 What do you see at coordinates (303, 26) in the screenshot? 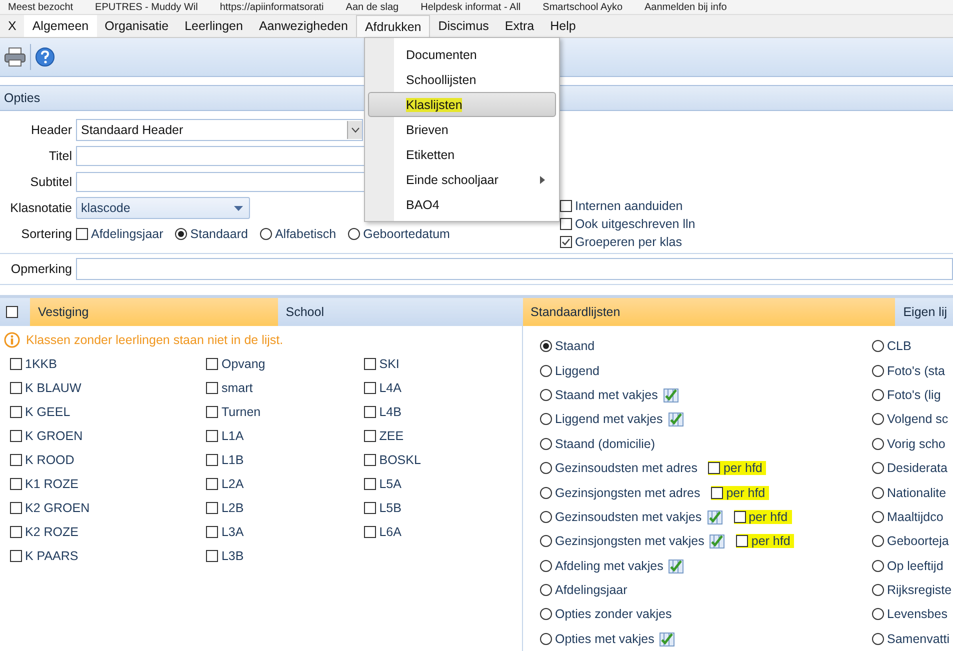
I see `menu-item: Aanwezigheden` at bounding box center [303, 26].